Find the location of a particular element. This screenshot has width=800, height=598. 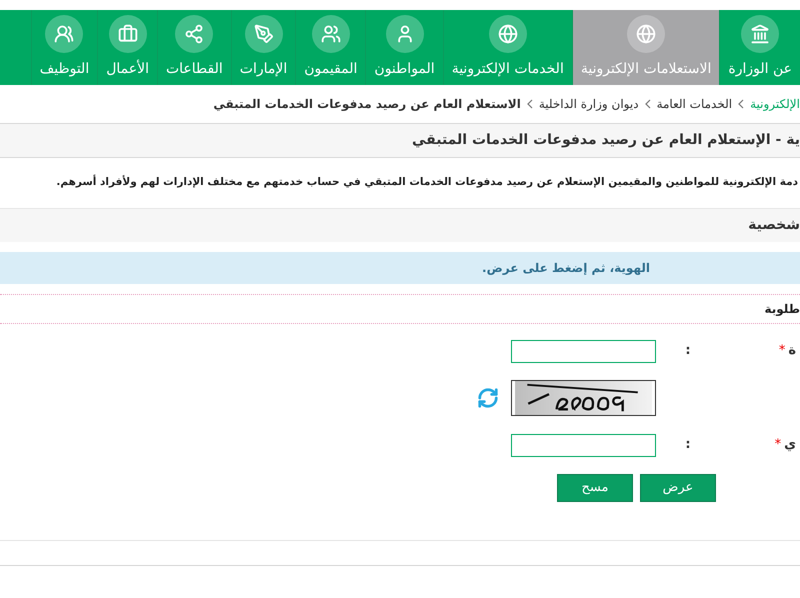

info-message: الهوية، ثم إضغط على عرض. is located at coordinates (566, 268).